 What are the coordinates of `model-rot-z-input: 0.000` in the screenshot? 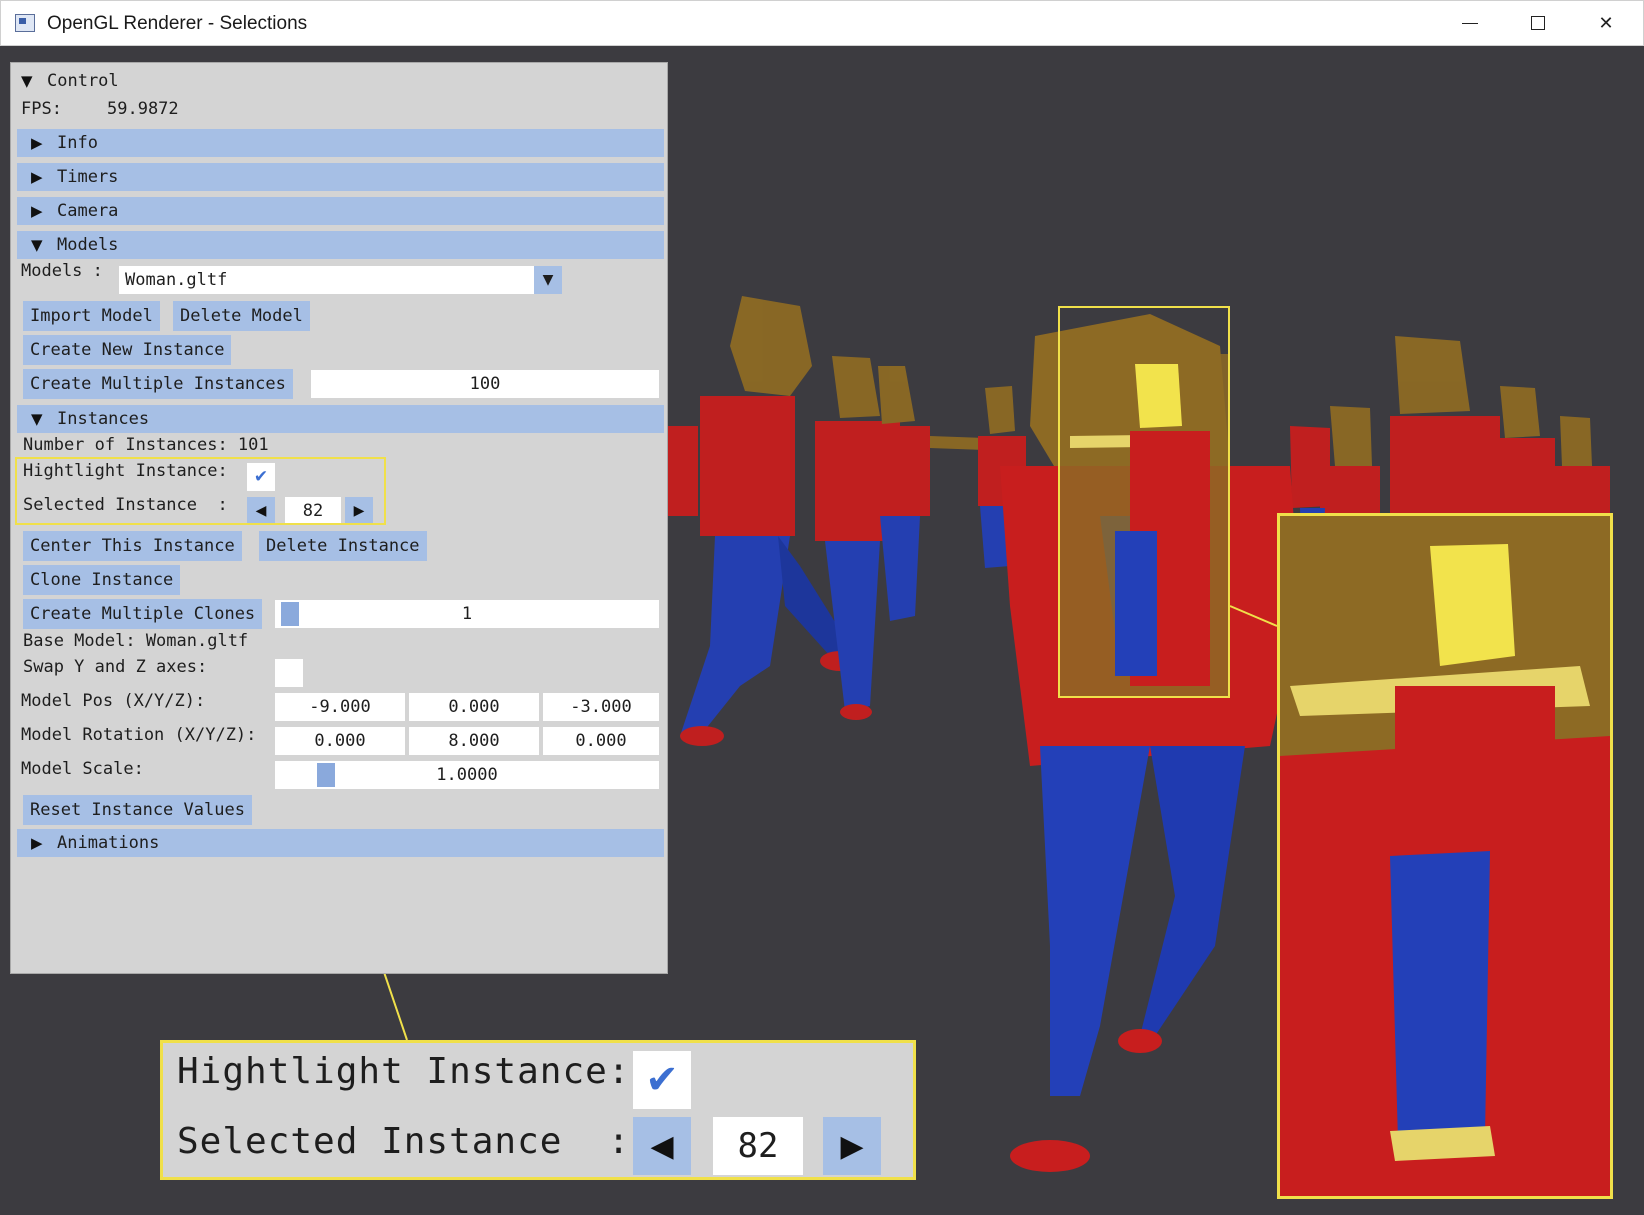 It's located at (601, 741).